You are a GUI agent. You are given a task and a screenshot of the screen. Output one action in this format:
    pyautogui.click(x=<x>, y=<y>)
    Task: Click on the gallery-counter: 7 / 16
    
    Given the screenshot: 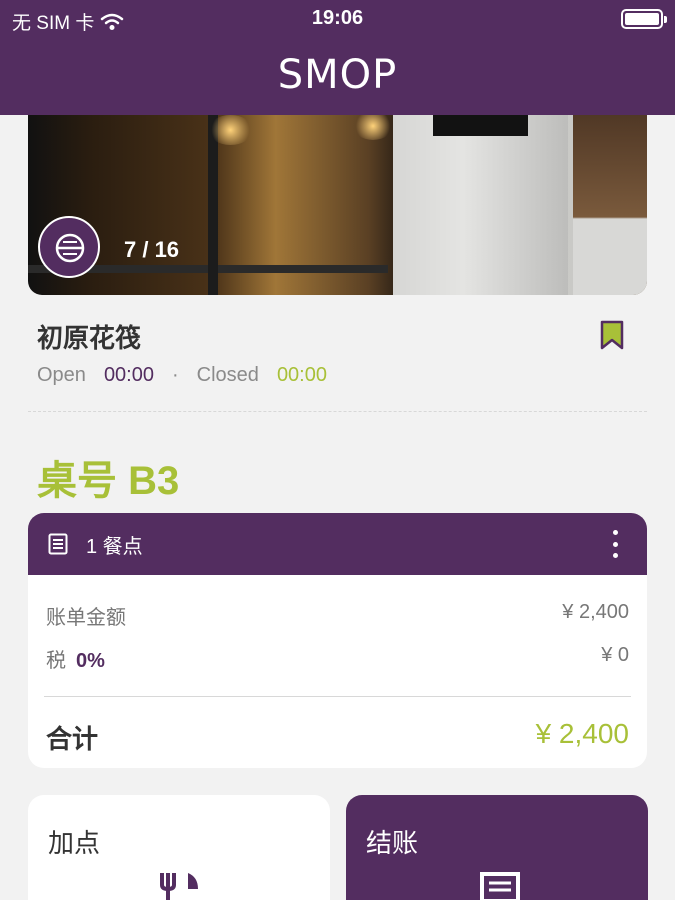 What is the action you would take?
    pyautogui.click(x=152, y=249)
    